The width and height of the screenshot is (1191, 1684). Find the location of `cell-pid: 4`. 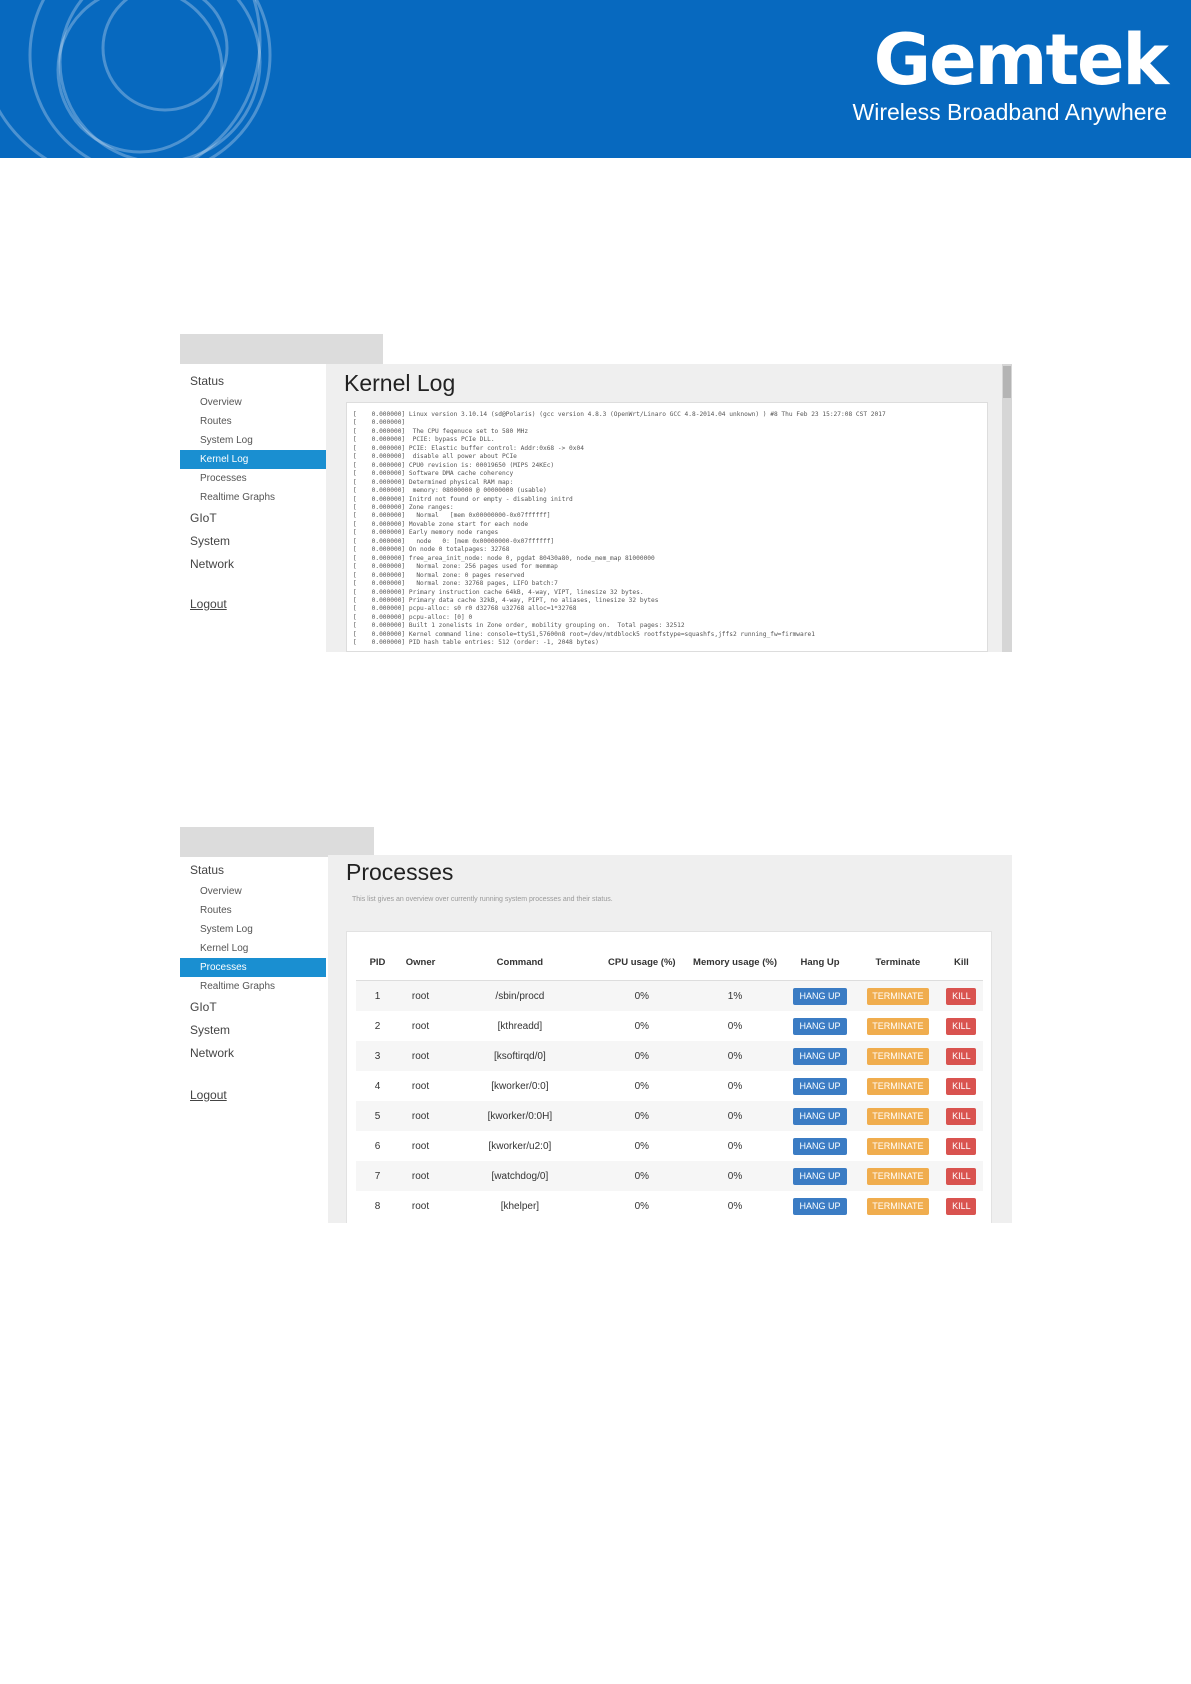

cell-pid: 4 is located at coordinates (377, 1086).